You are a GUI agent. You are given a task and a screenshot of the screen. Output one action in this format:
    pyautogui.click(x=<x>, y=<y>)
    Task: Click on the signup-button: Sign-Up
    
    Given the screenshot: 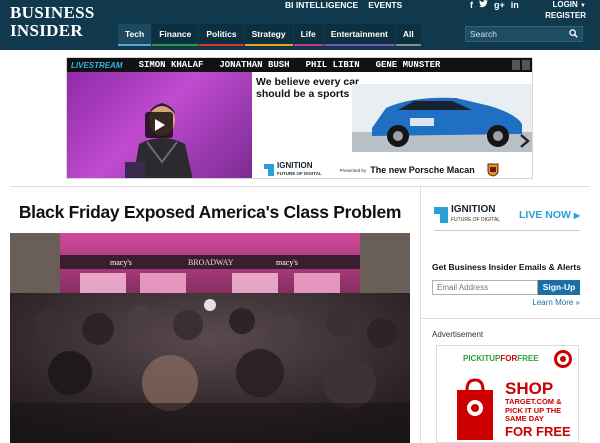 What is the action you would take?
    pyautogui.click(x=559, y=287)
    